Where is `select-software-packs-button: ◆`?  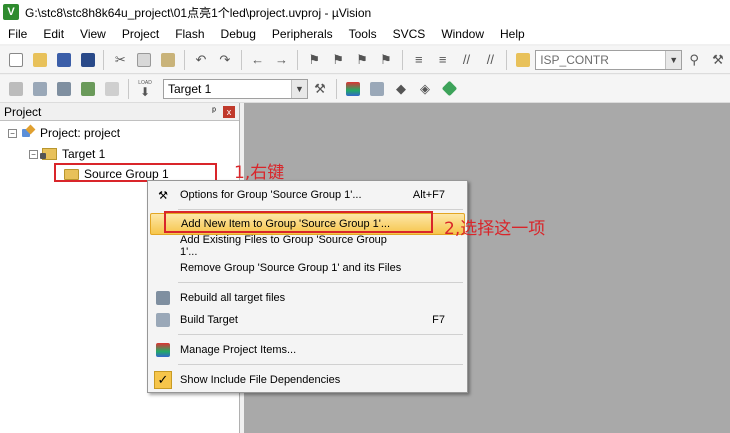 select-software-packs-button: ◆ is located at coordinates (401, 89).